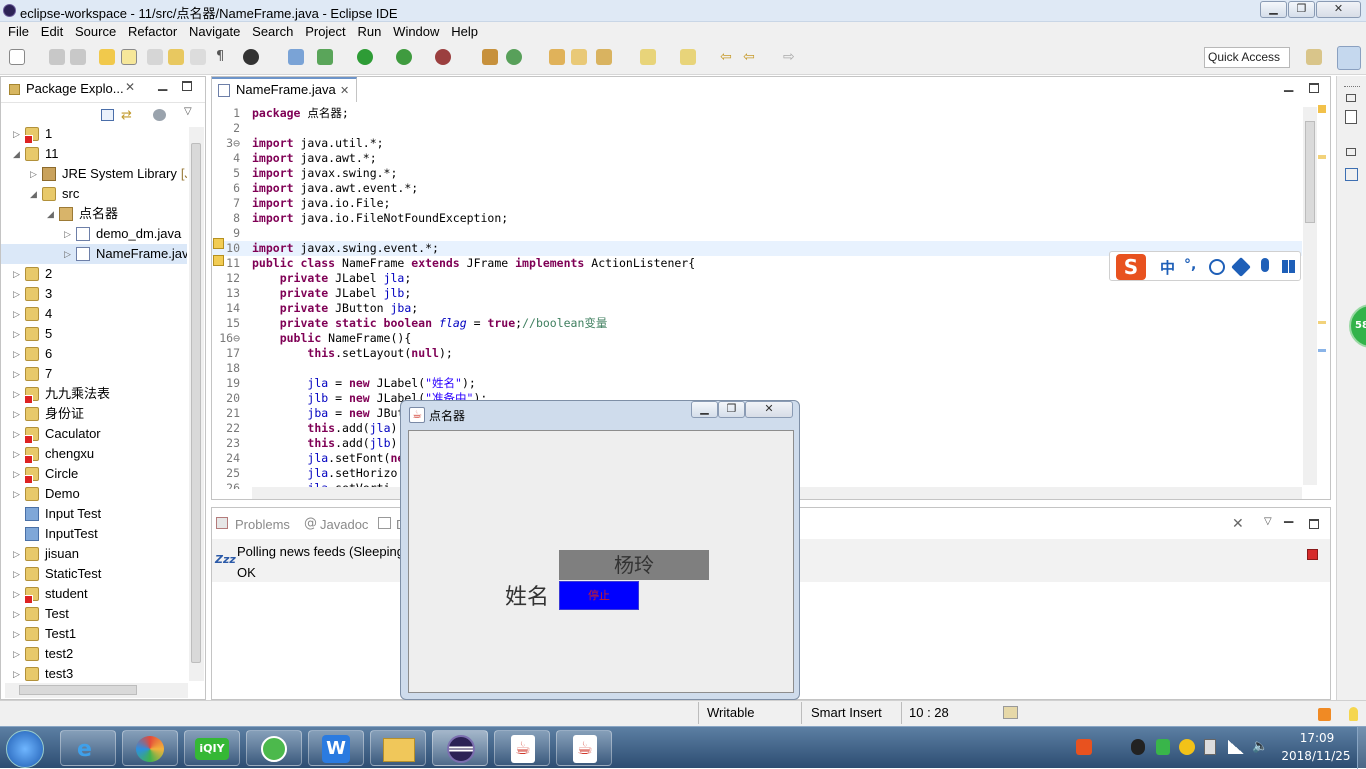 This screenshot has height=769, width=1366. What do you see at coordinates (757, 173) in the screenshot?
I see `code-line: 5 import javax.swing.*;` at bounding box center [757, 173].